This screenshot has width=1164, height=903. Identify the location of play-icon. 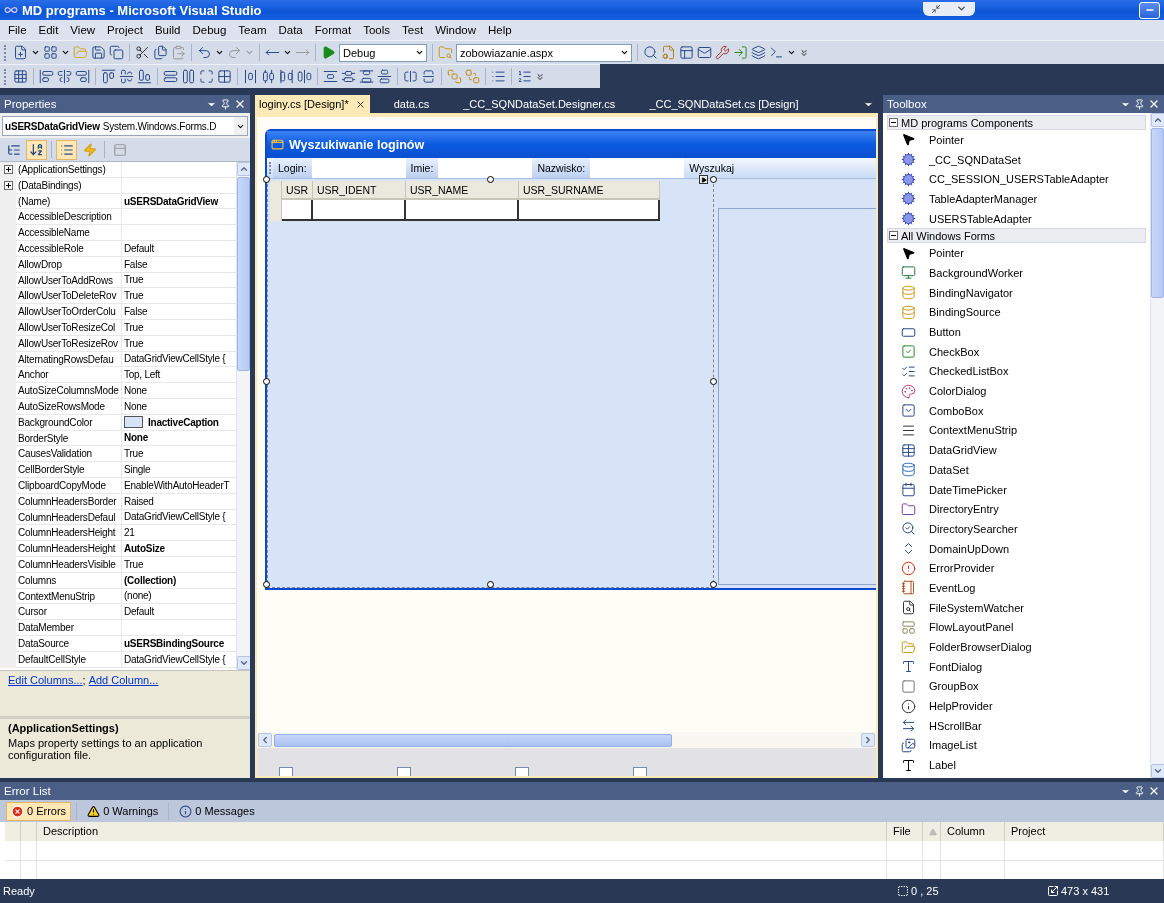
(328, 52).